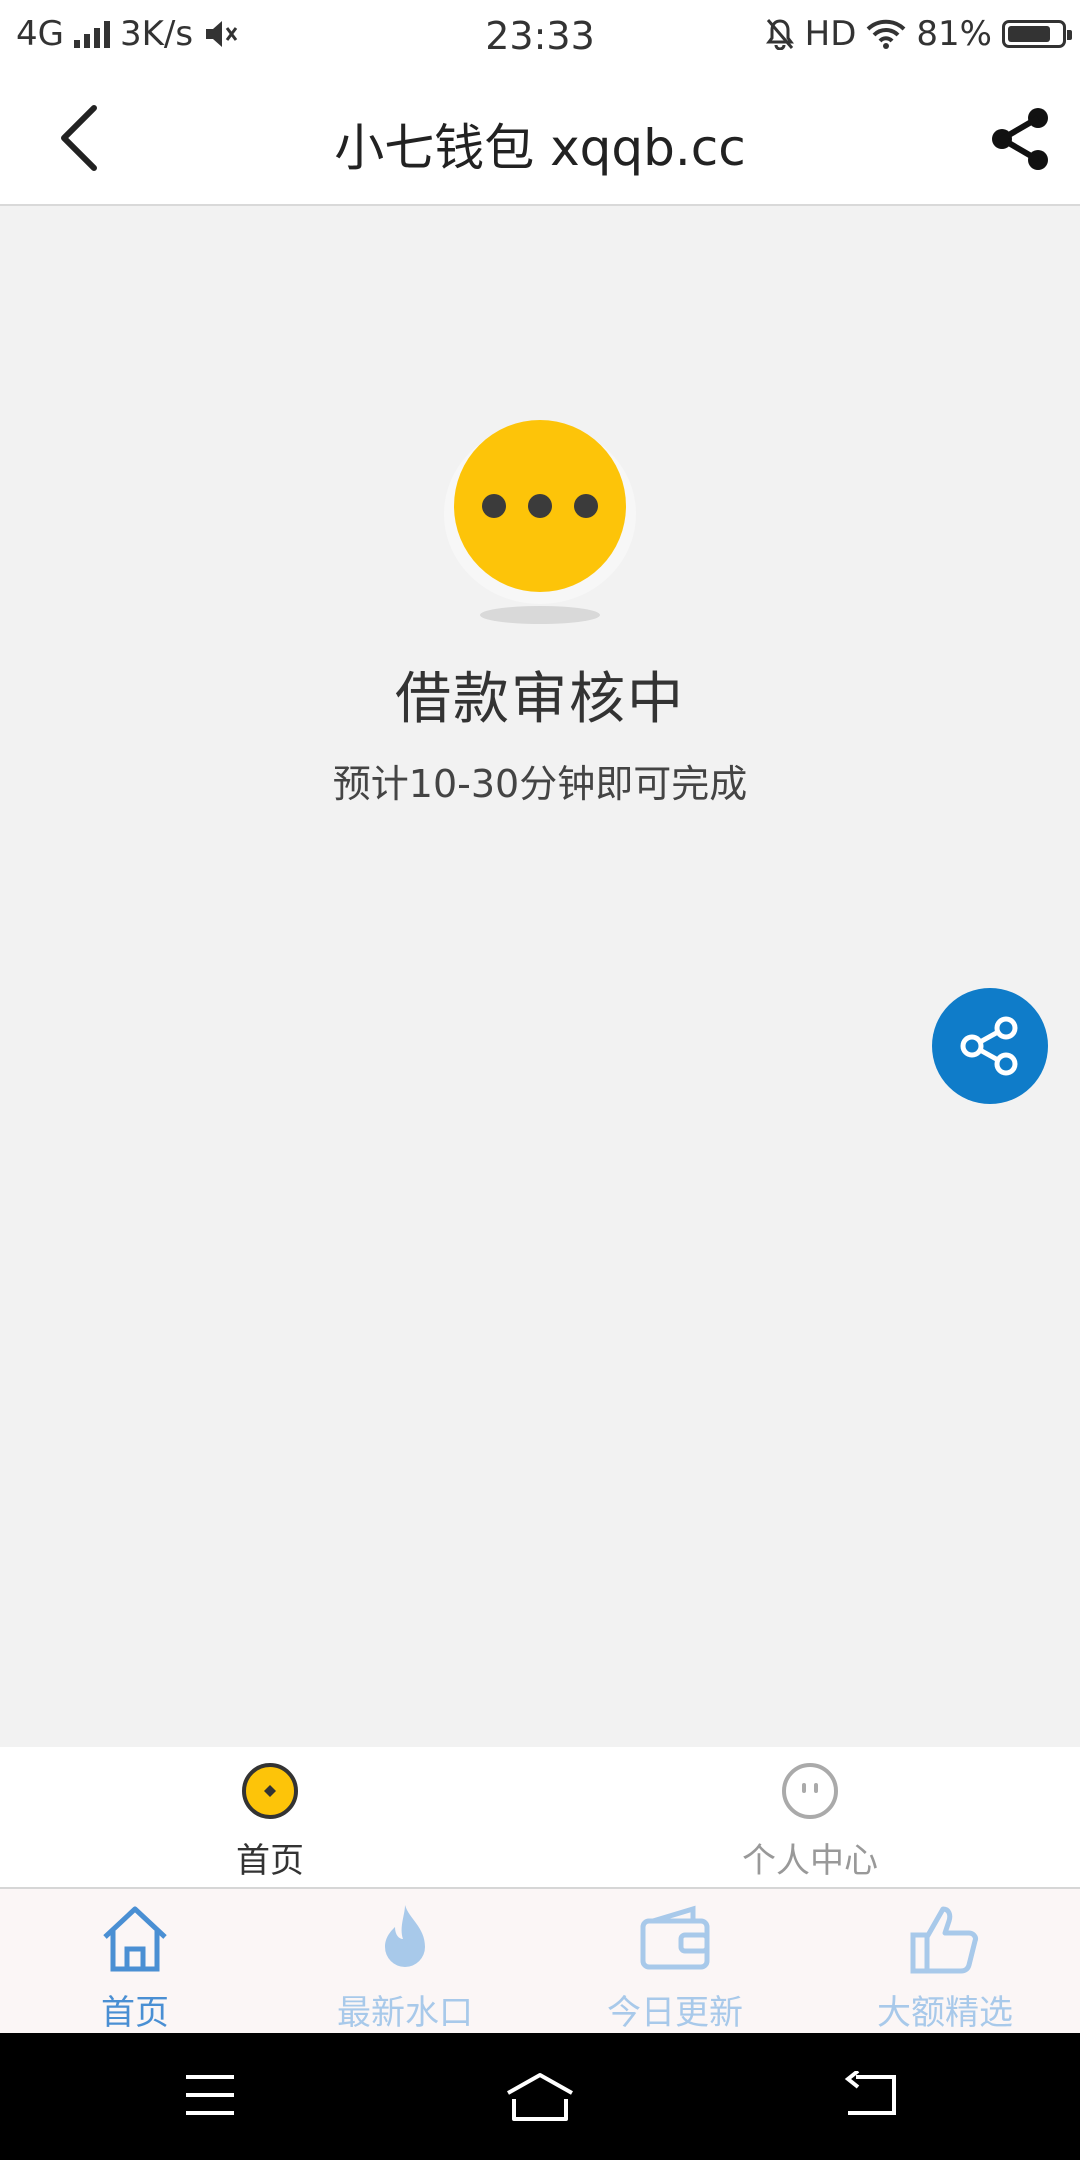  What do you see at coordinates (954, 34) in the screenshot?
I see `battery-percent: 81%` at bounding box center [954, 34].